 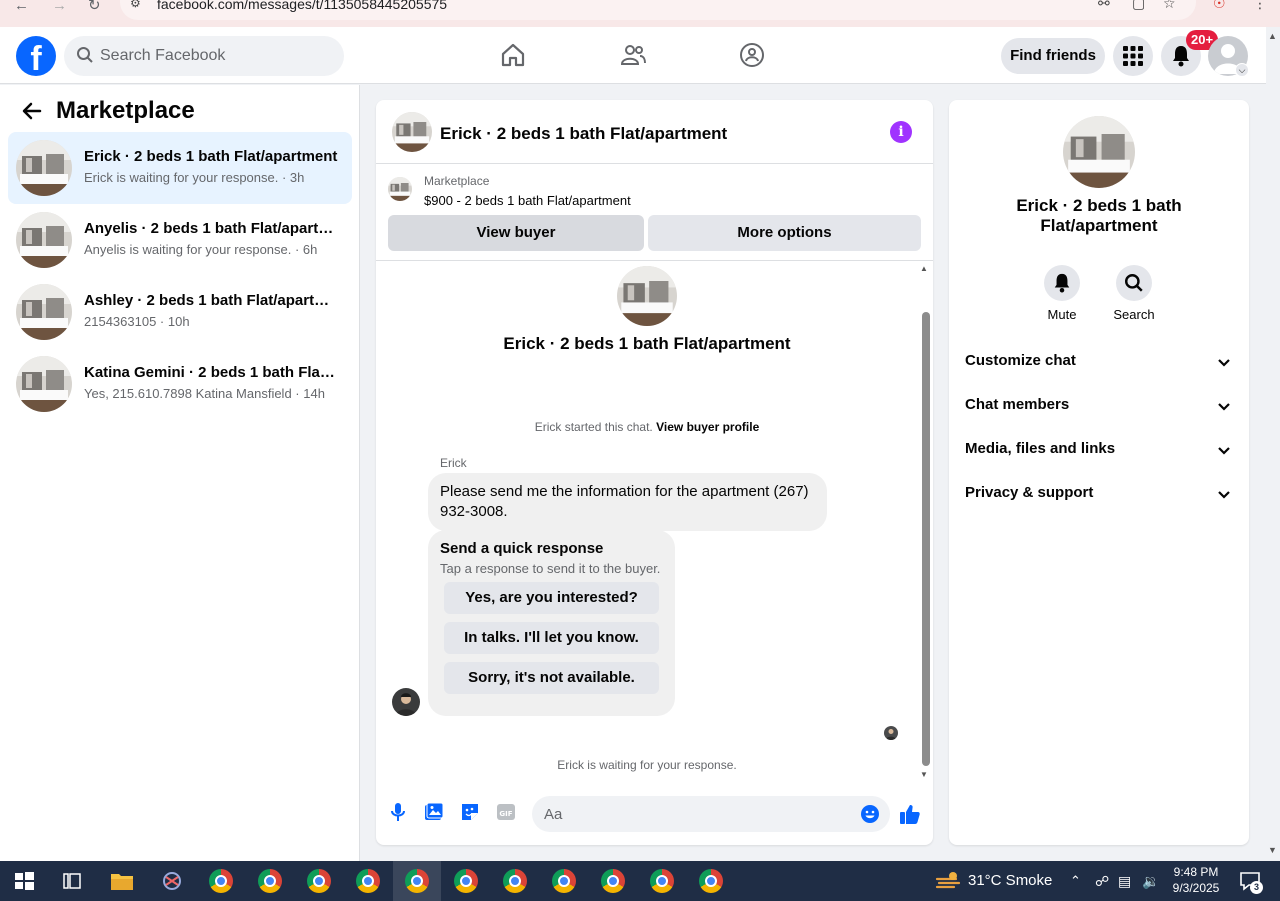 What do you see at coordinates (36, 56) in the screenshot?
I see `facebook-logo-icon: f` at bounding box center [36, 56].